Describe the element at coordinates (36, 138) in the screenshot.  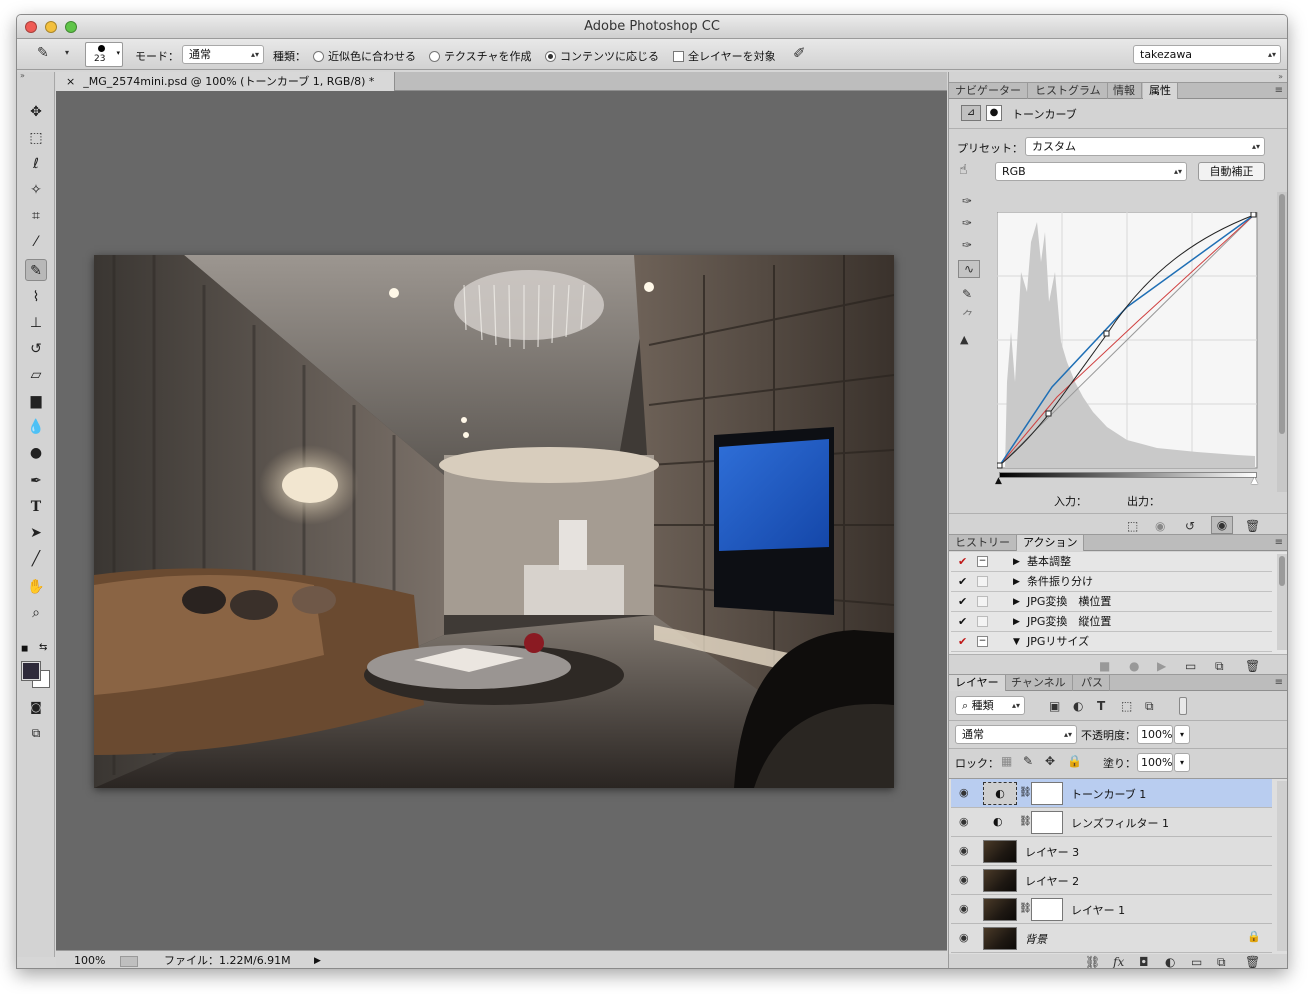
I see `marquee-tool-icon: ⬚` at that location.